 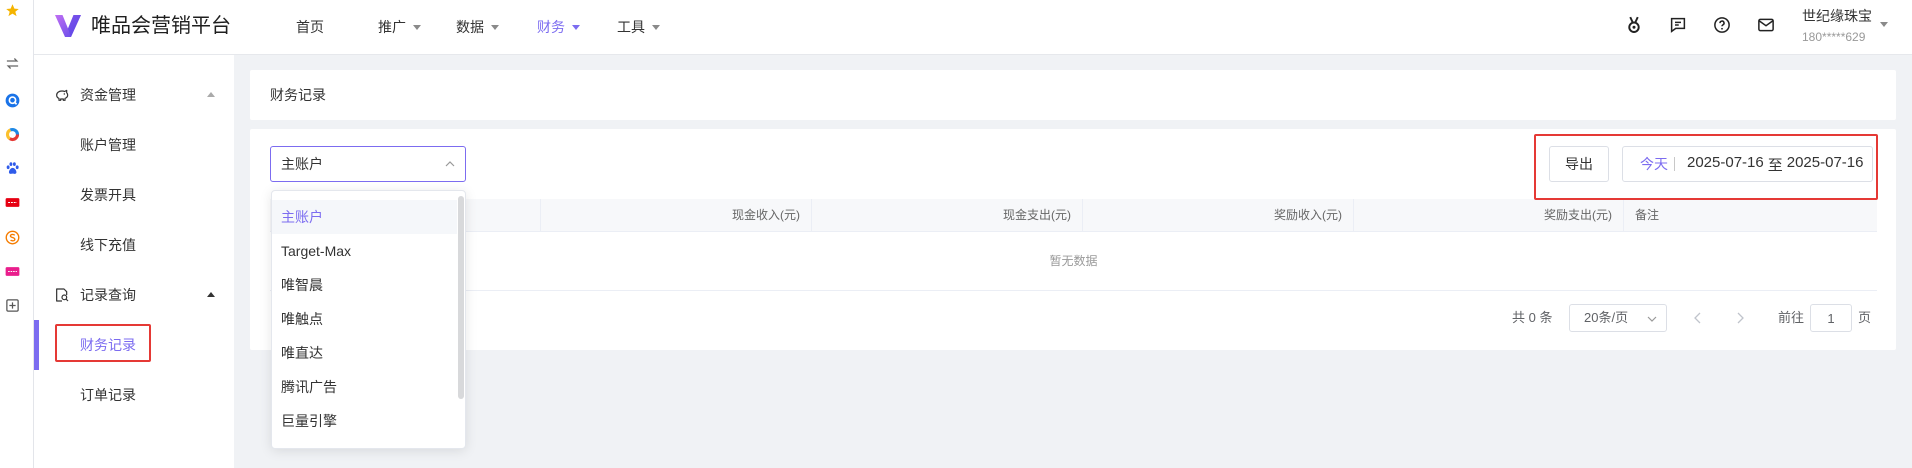 I want to click on nav-item-tools: 工具, so click(x=638, y=27).